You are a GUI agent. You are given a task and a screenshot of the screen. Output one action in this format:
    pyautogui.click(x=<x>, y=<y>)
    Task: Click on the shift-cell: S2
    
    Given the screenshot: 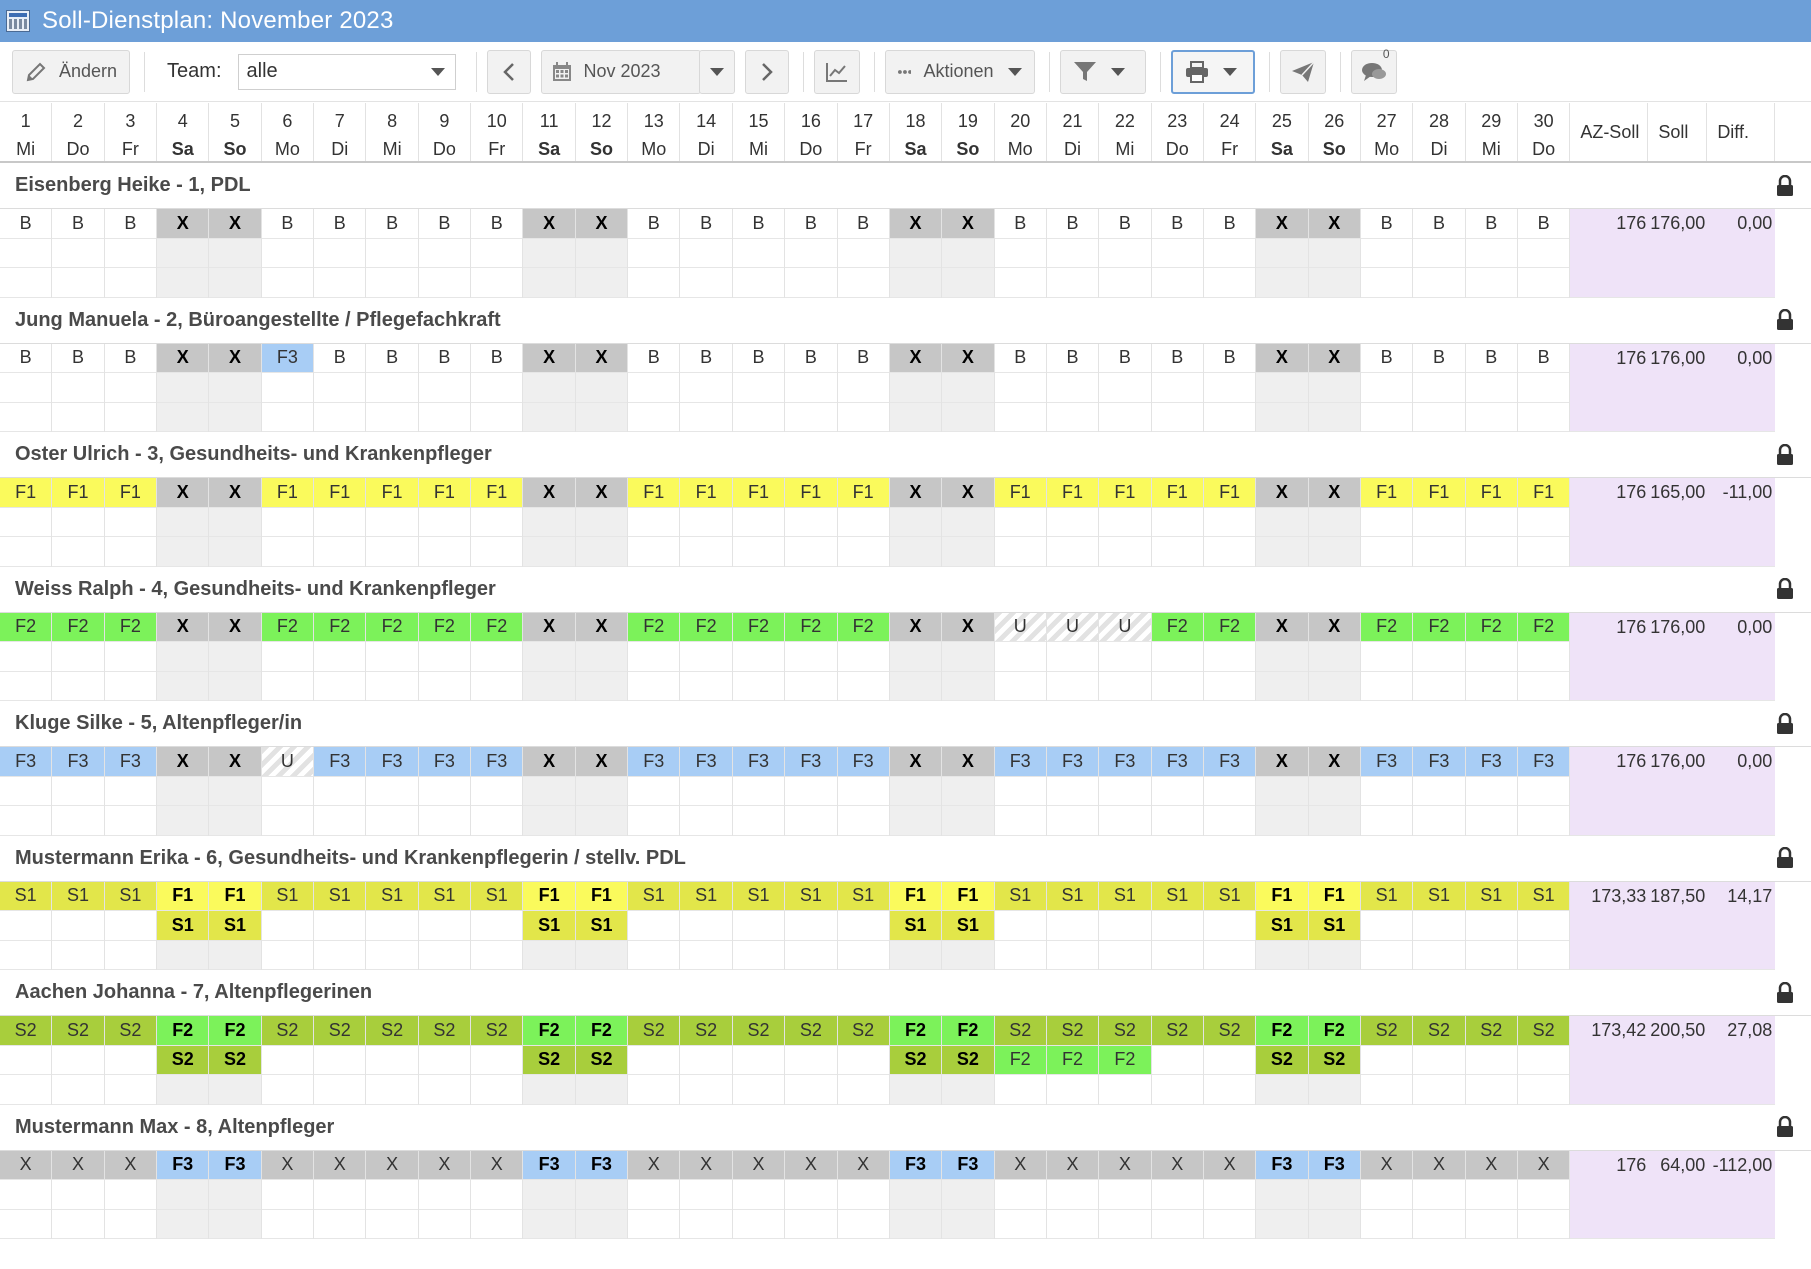 What is the action you would take?
    pyautogui.click(x=497, y=1031)
    